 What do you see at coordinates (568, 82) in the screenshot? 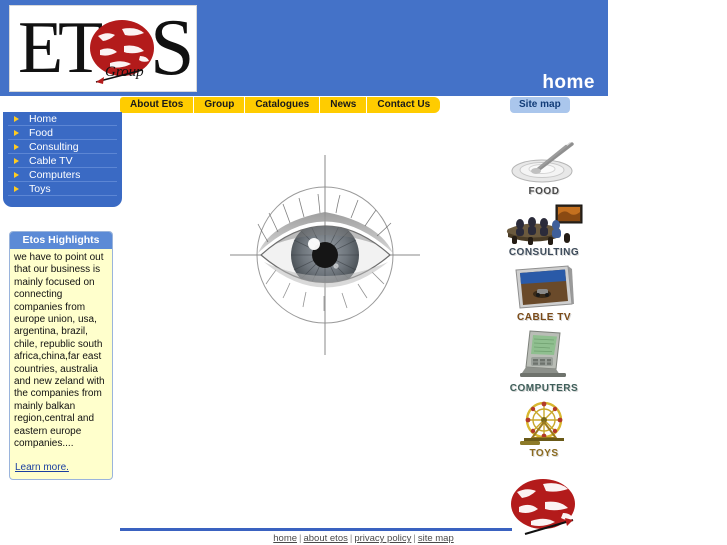
I see `page-title: home` at bounding box center [568, 82].